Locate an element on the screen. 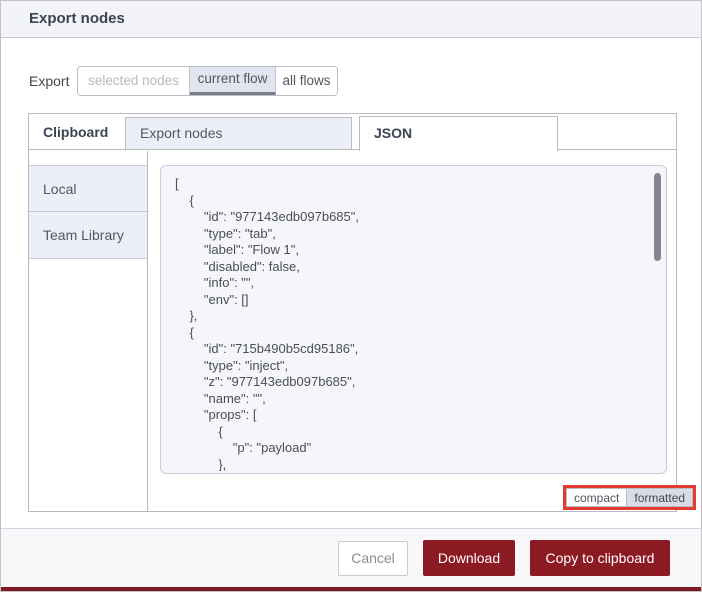 The image size is (702, 592). scope-option-all-flows: all flows is located at coordinates (306, 81).